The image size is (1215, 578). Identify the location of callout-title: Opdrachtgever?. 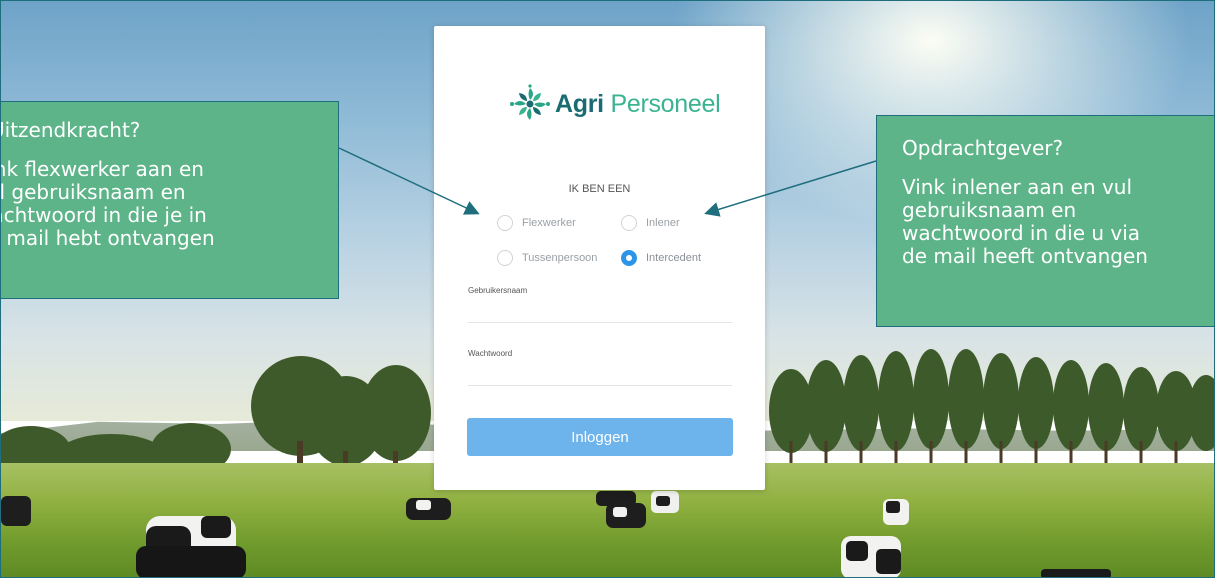
(983, 148).